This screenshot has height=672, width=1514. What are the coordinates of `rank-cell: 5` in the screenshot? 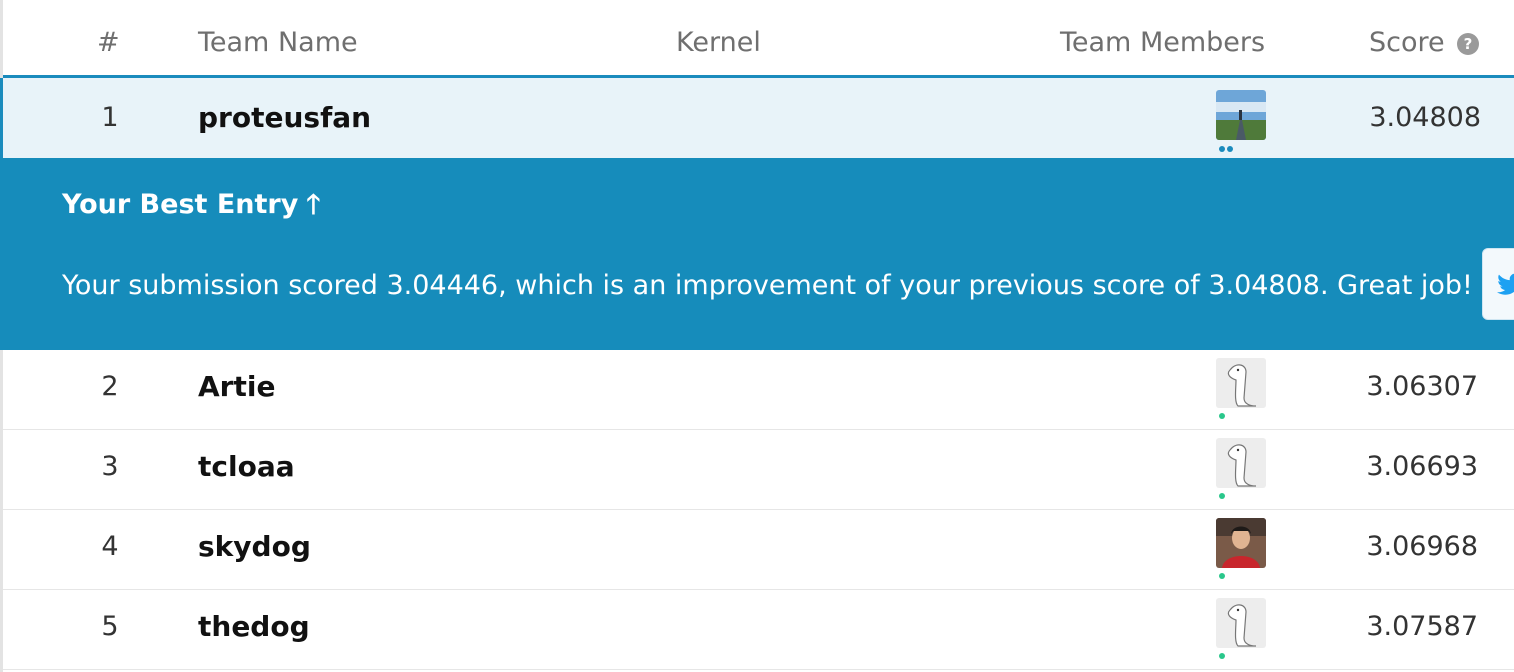 It's located at (110, 626).